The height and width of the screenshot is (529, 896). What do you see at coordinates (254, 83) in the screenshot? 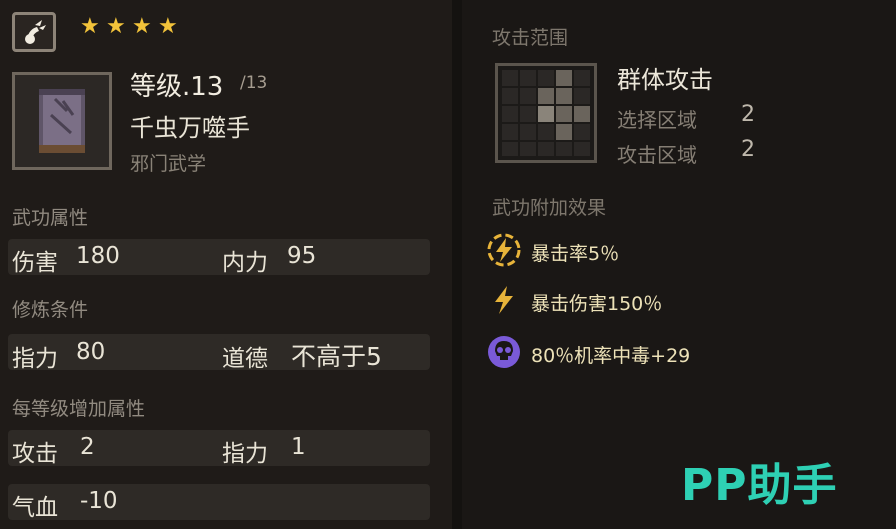
I see `skill-level-max: /13` at bounding box center [254, 83].